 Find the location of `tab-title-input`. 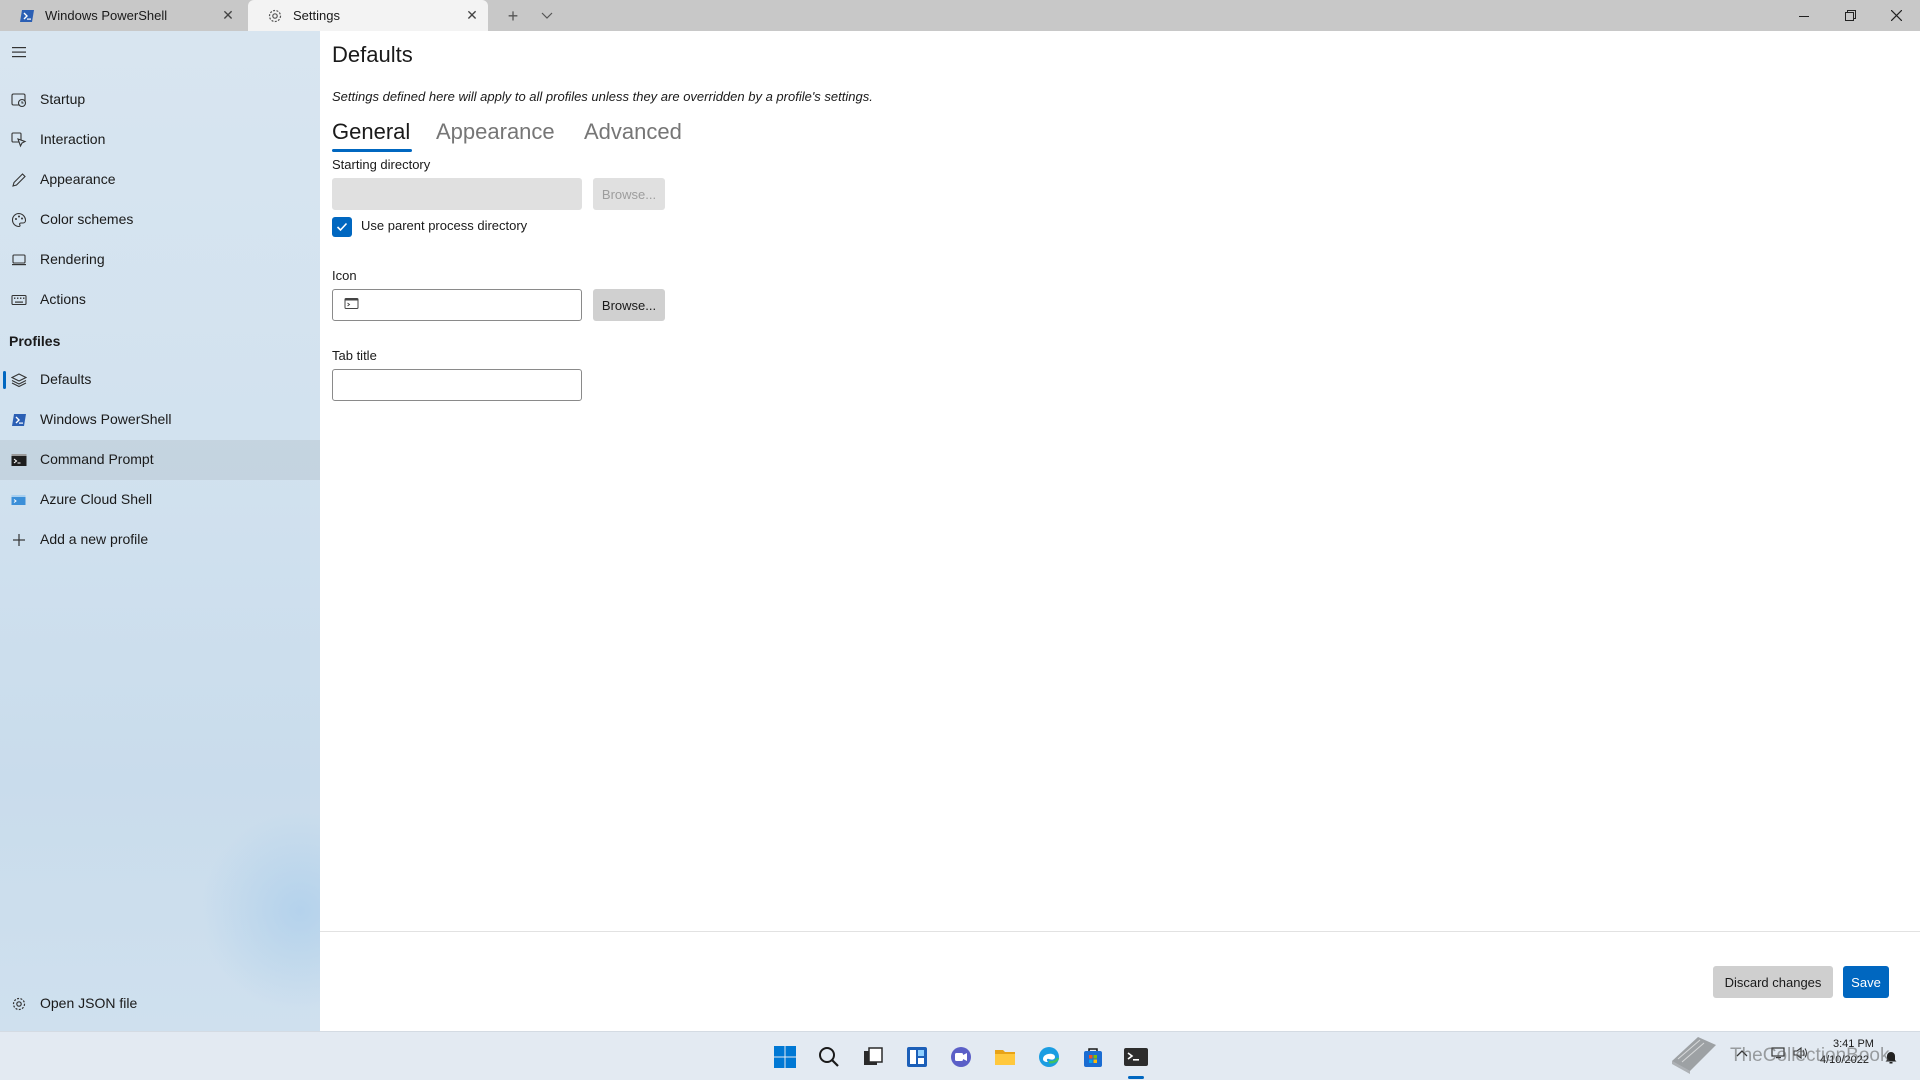

tab-title-input is located at coordinates (457, 385).